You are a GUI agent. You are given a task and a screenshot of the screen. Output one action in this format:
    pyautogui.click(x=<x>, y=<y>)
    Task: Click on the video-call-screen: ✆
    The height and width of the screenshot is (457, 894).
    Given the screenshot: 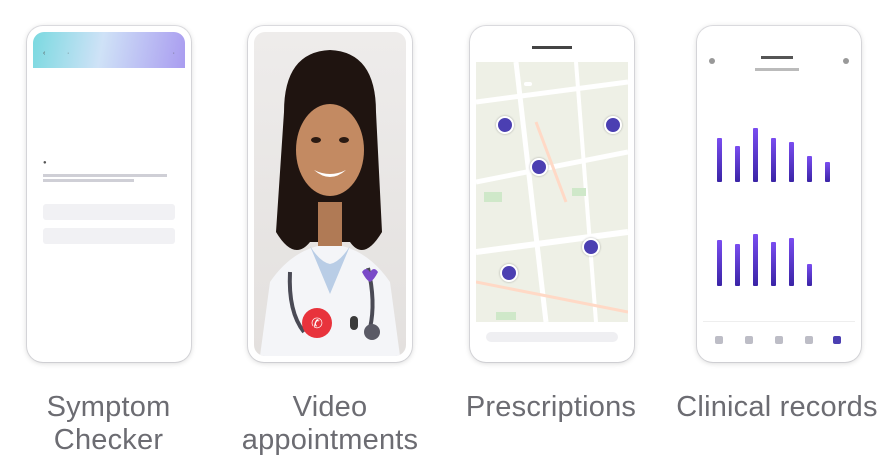 What is the action you would take?
    pyautogui.click(x=330, y=194)
    